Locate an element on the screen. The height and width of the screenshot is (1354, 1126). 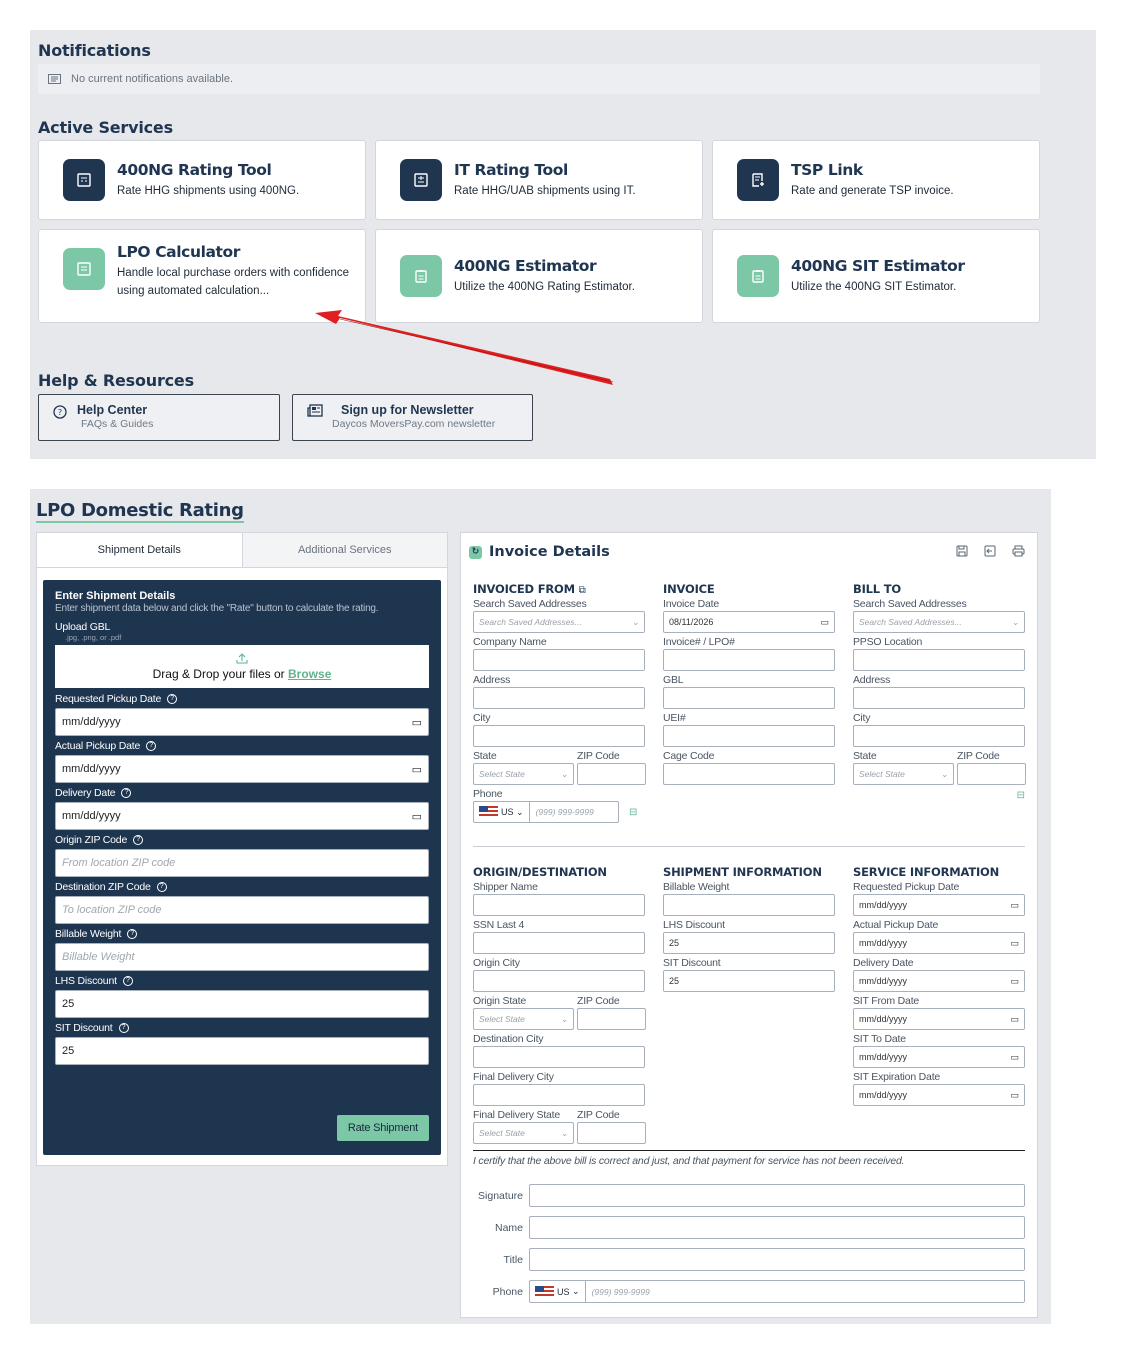
file-dropzone: Drag & Drop your files or Browse is located at coordinates (242, 666).